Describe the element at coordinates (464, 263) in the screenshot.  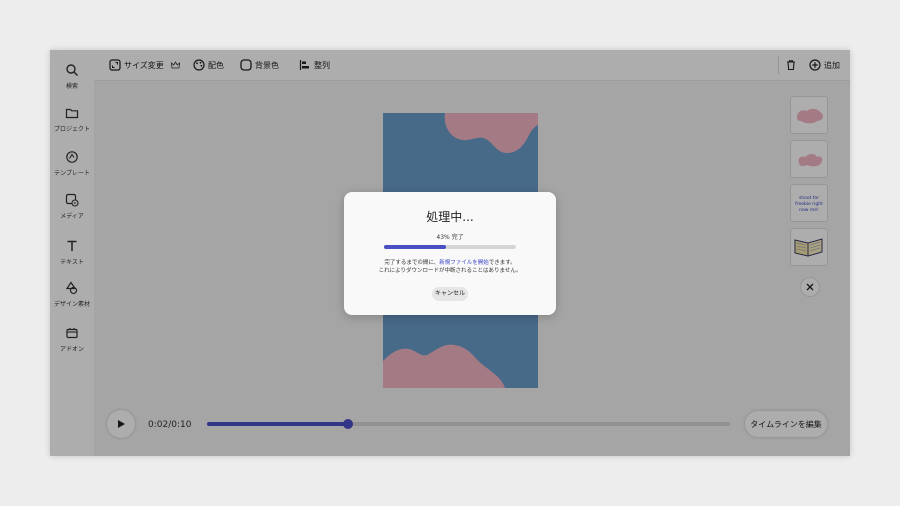
I see `new-file-link: 新規ファイルを開始` at that location.